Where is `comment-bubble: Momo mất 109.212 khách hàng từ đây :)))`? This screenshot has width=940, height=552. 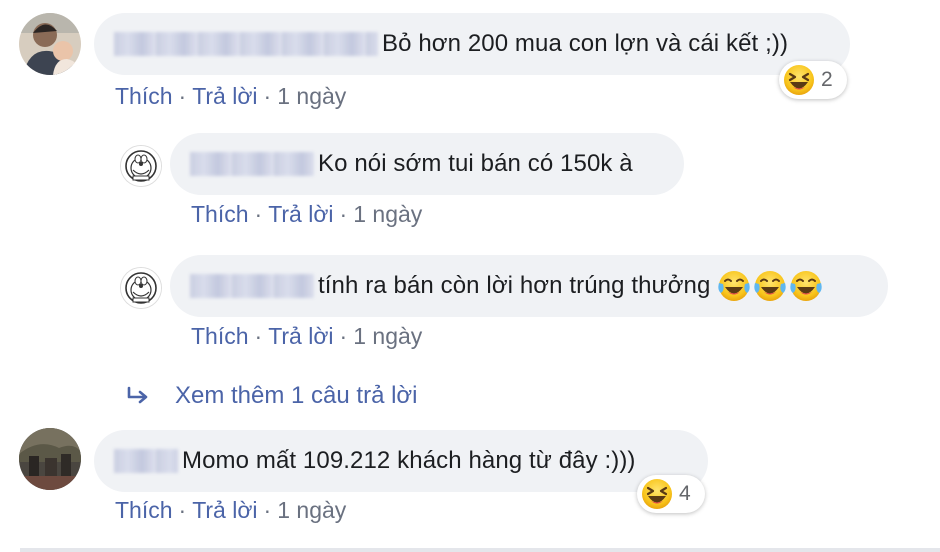 comment-bubble: Momo mất 109.212 khách hàng từ đây :))) is located at coordinates (401, 461).